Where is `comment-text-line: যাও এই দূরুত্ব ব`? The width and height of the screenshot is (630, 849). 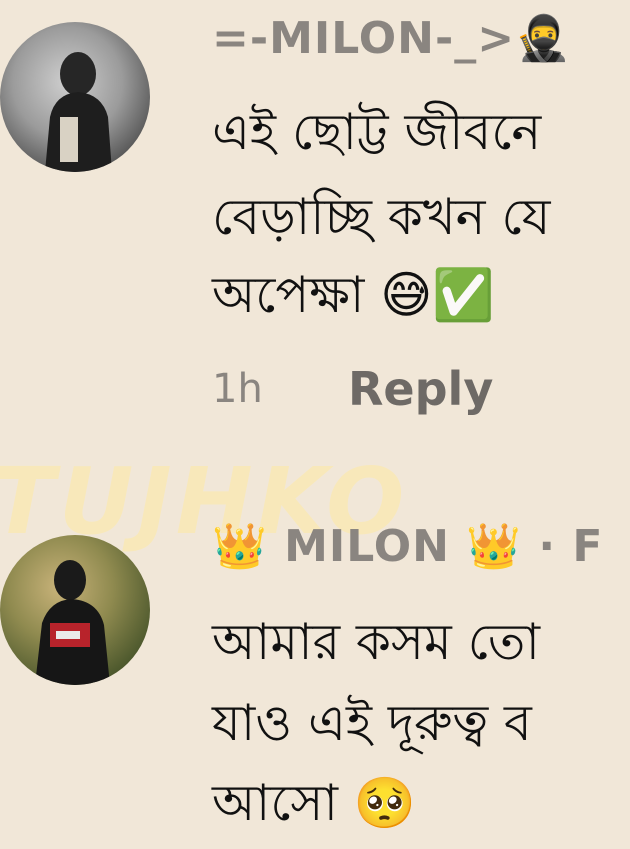 comment-text-line: যাও এই দূরুত্ব ব is located at coordinates (372, 723).